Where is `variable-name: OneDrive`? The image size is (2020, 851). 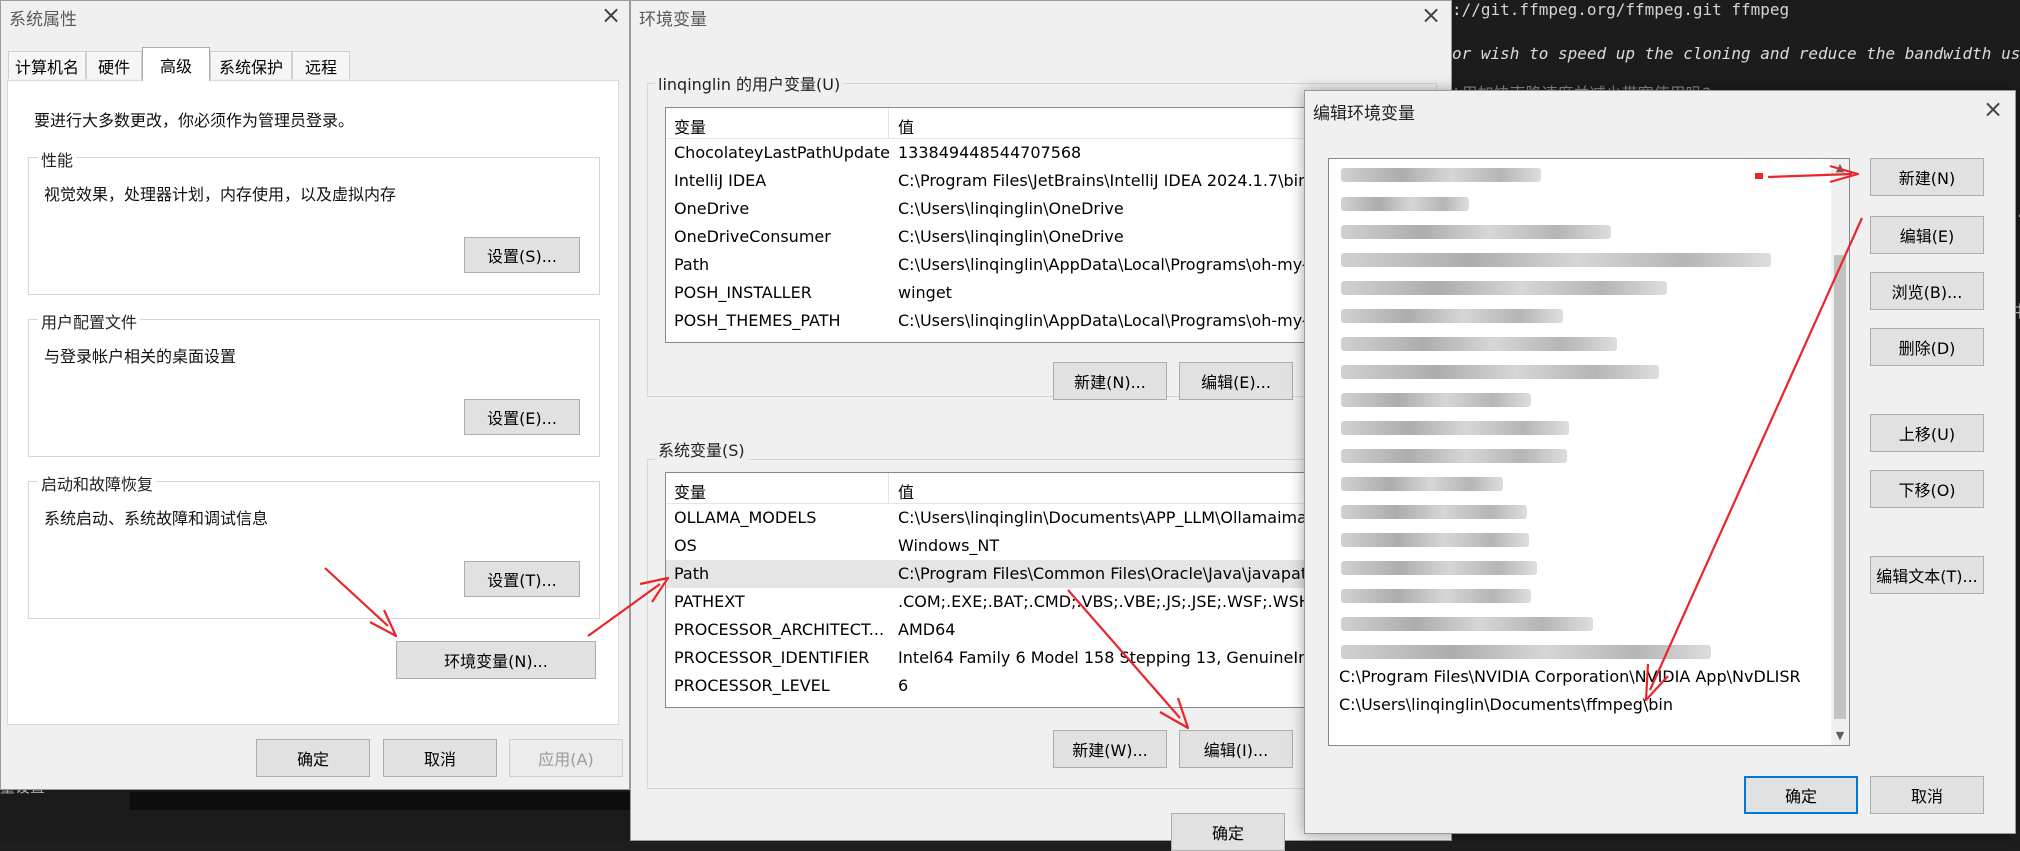
variable-name: OneDrive is located at coordinates (712, 208).